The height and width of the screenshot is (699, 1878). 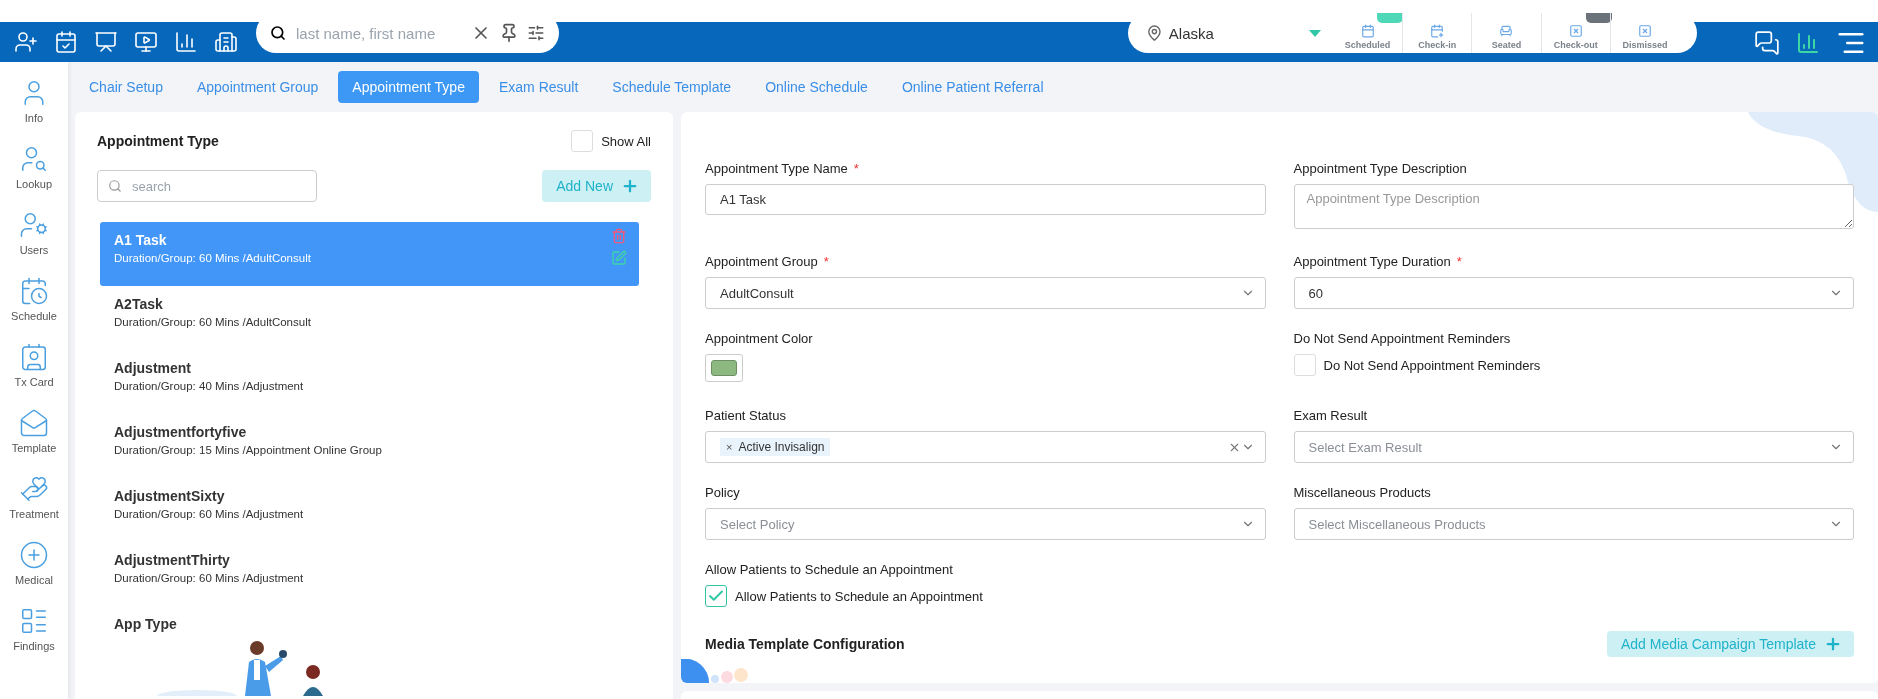 I want to click on field-label: Allow Patients to Schedule an Appointment, so click(x=829, y=569).